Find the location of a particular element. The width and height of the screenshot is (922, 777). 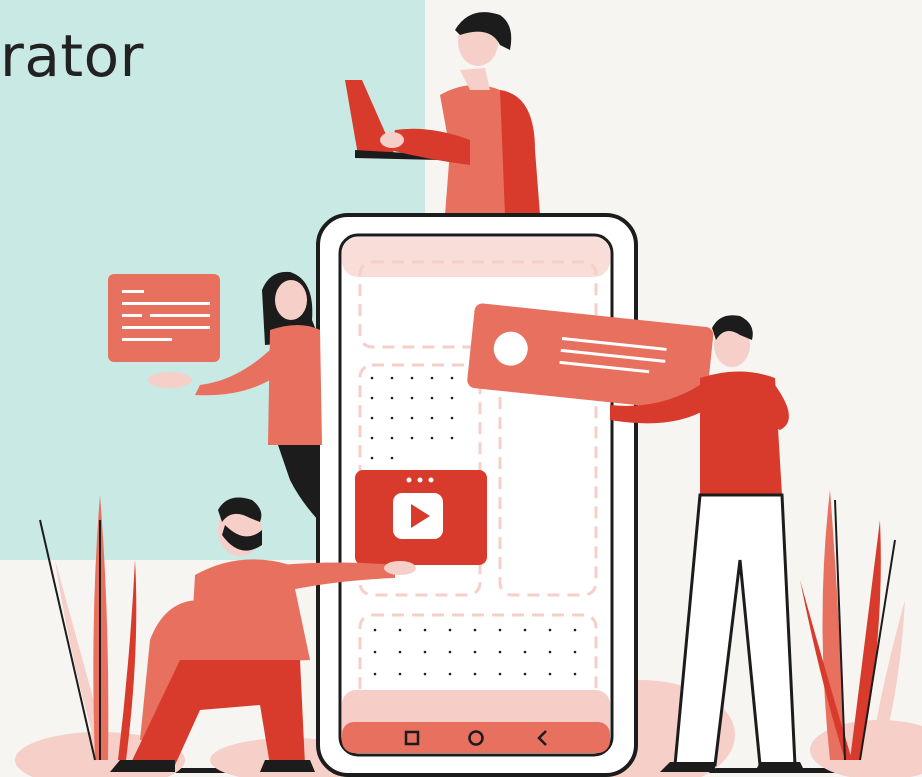

plant-right is located at coordinates (852, 625).